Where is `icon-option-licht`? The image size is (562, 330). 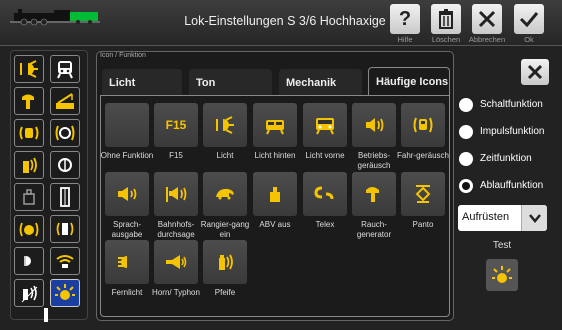 icon-option-licht is located at coordinates (225, 125).